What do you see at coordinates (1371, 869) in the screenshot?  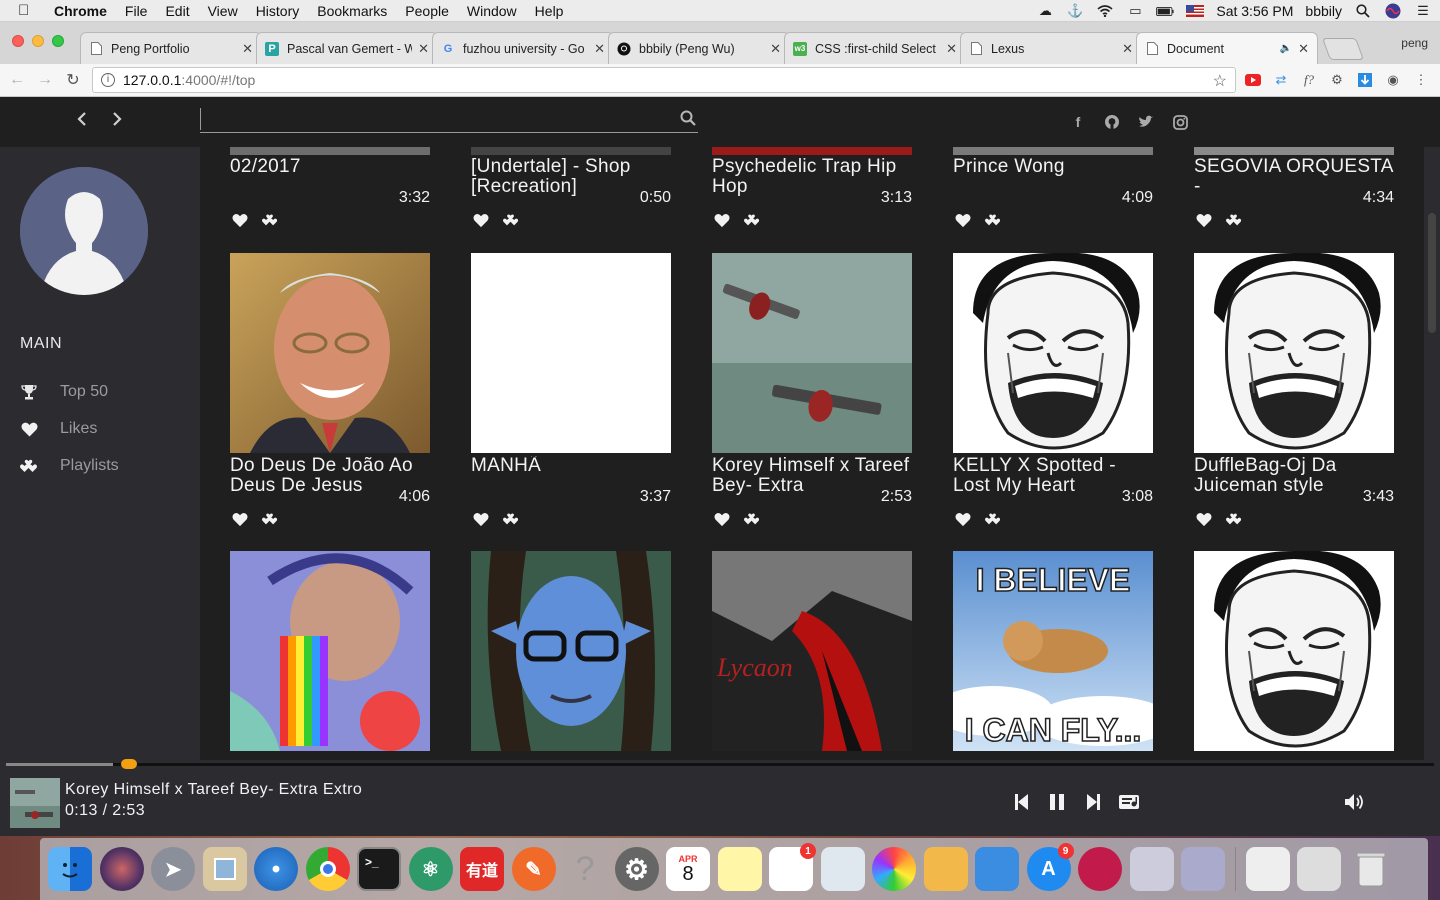 I see `trash-icon` at bounding box center [1371, 869].